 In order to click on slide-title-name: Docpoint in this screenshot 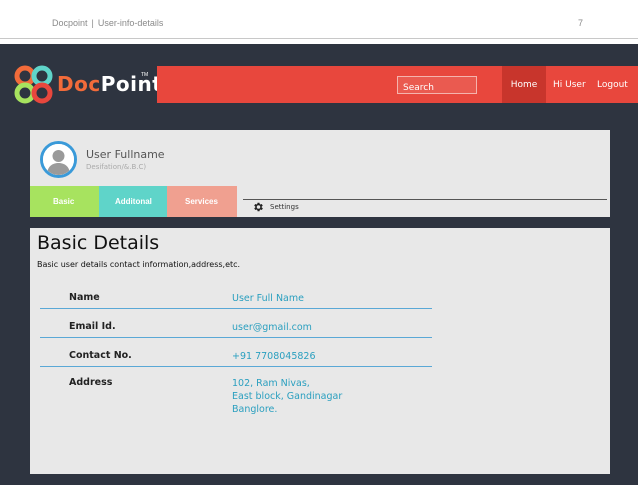, I will do `click(70, 23)`.